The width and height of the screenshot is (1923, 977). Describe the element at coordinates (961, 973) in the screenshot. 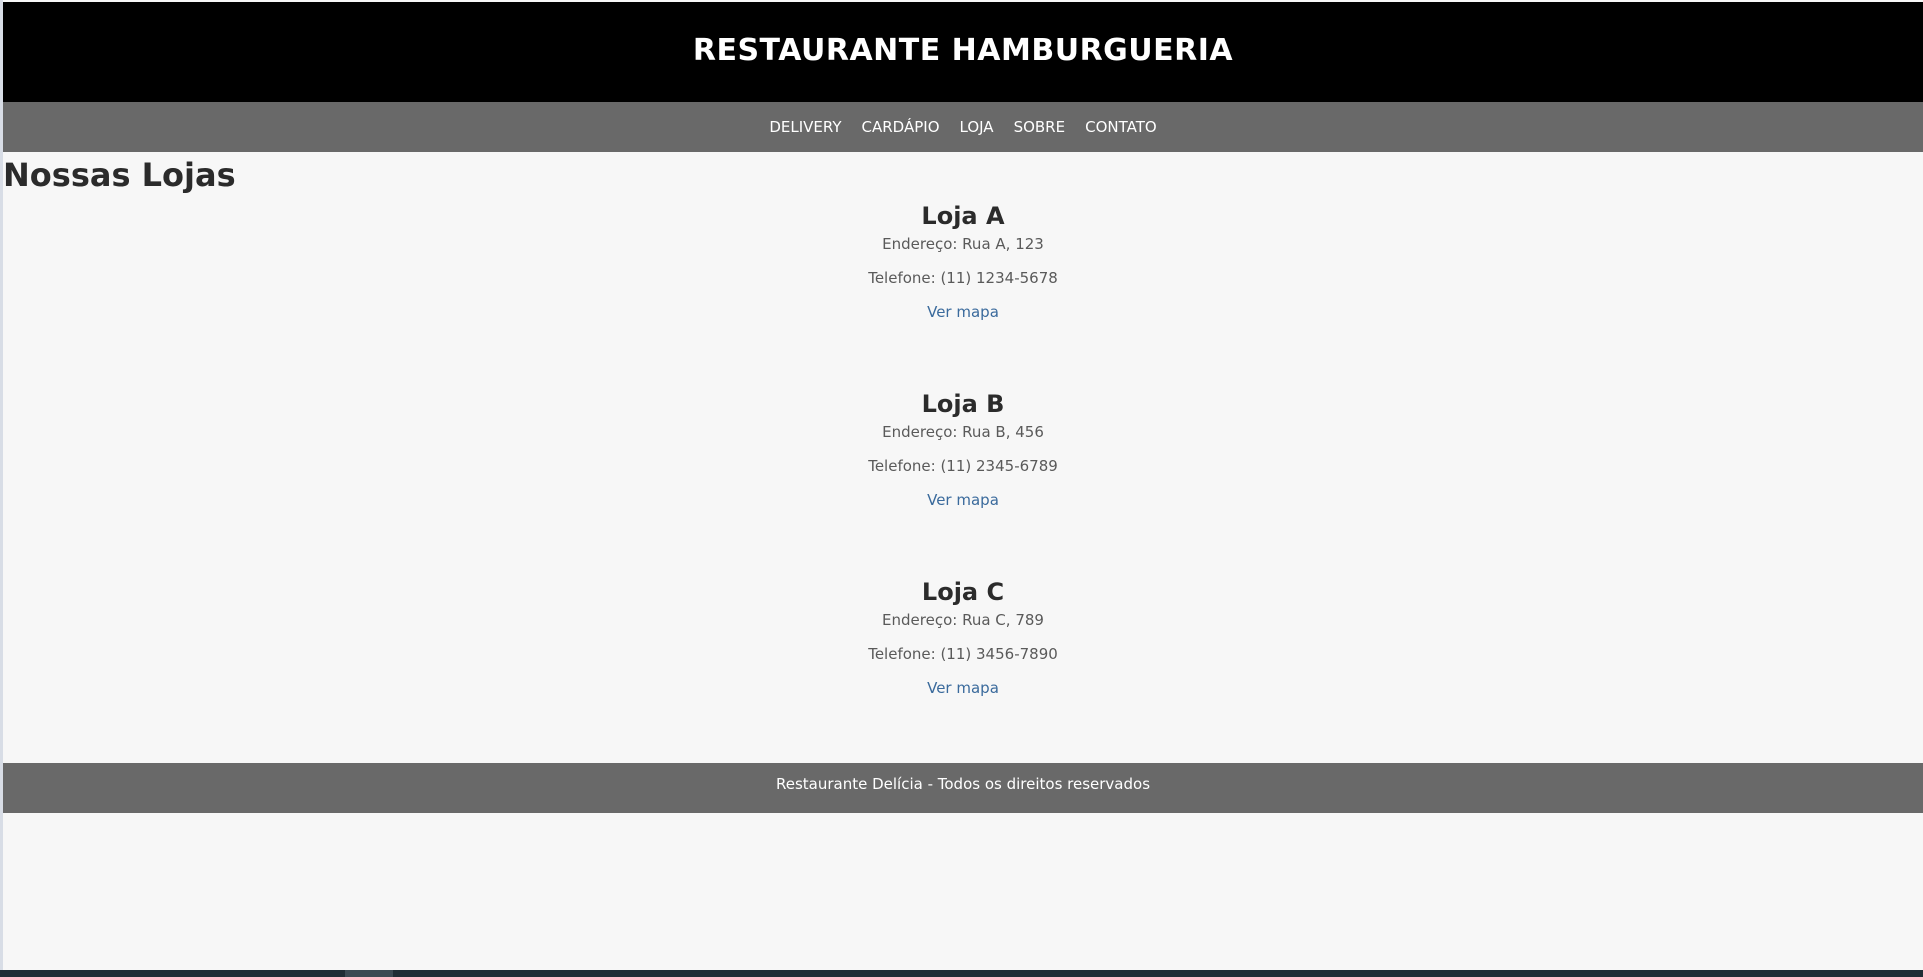

I see `taskbar-strip` at that location.